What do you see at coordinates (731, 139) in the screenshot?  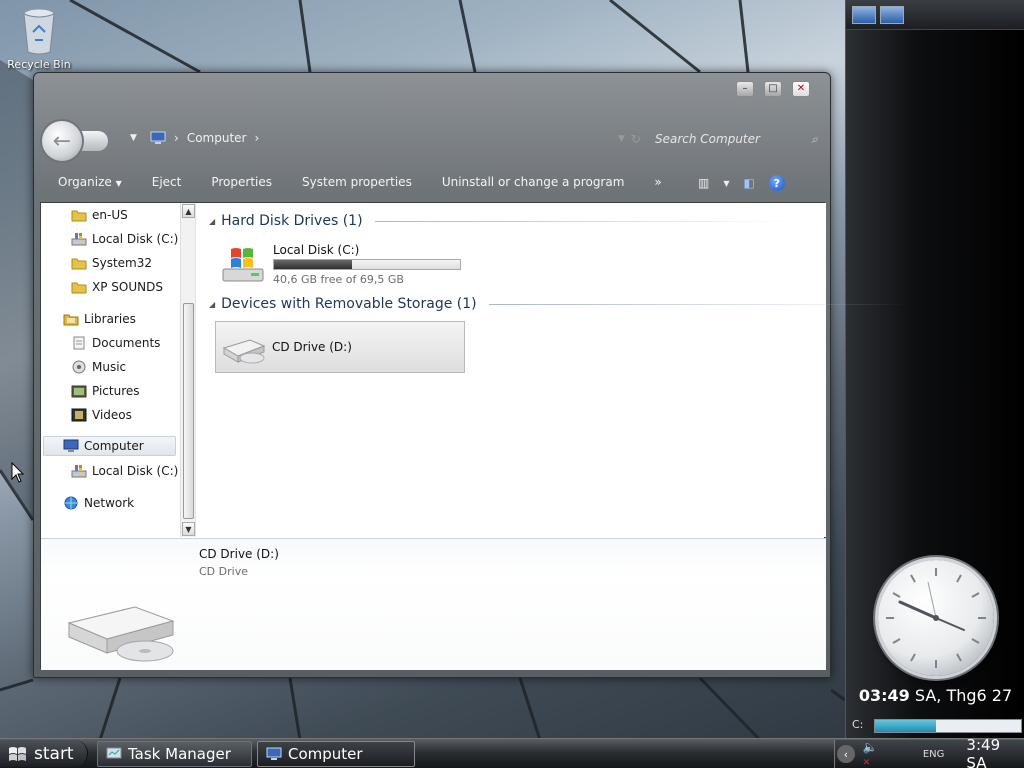 I see `search-input` at bounding box center [731, 139].